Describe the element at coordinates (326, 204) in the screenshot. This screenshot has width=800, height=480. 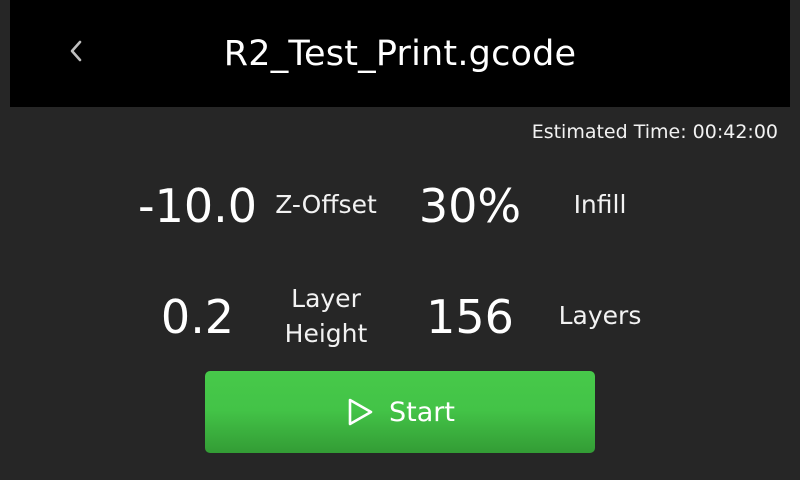
I see `z-offset-label: Z-Offset` at that location.